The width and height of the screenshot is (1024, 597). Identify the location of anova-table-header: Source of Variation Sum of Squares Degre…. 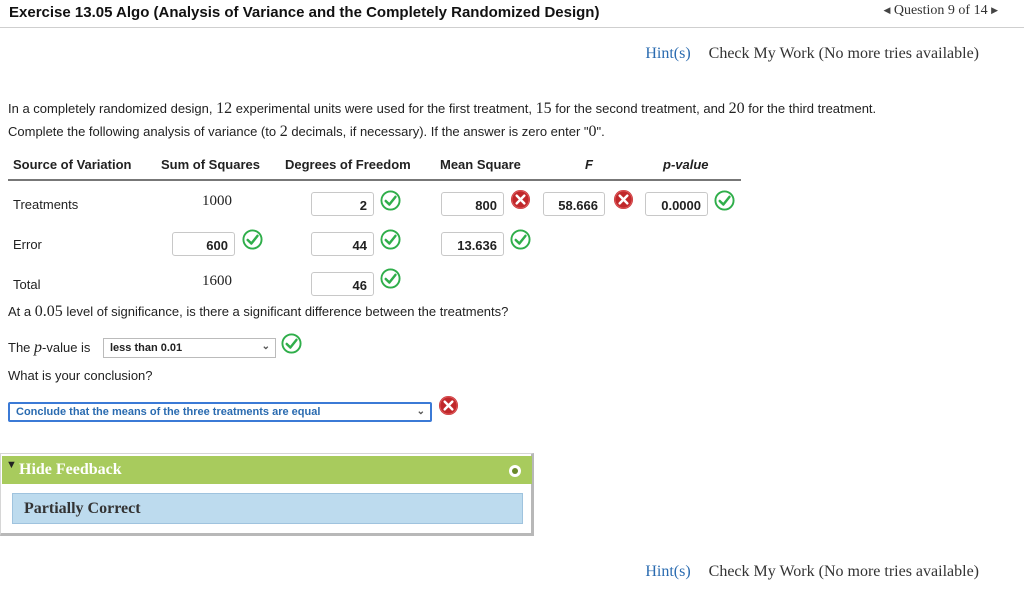
(374, 168).